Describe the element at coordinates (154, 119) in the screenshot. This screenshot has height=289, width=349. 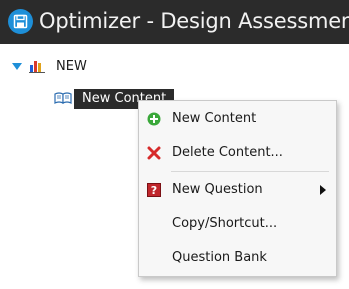
I see `green-plus-icon` at that location.